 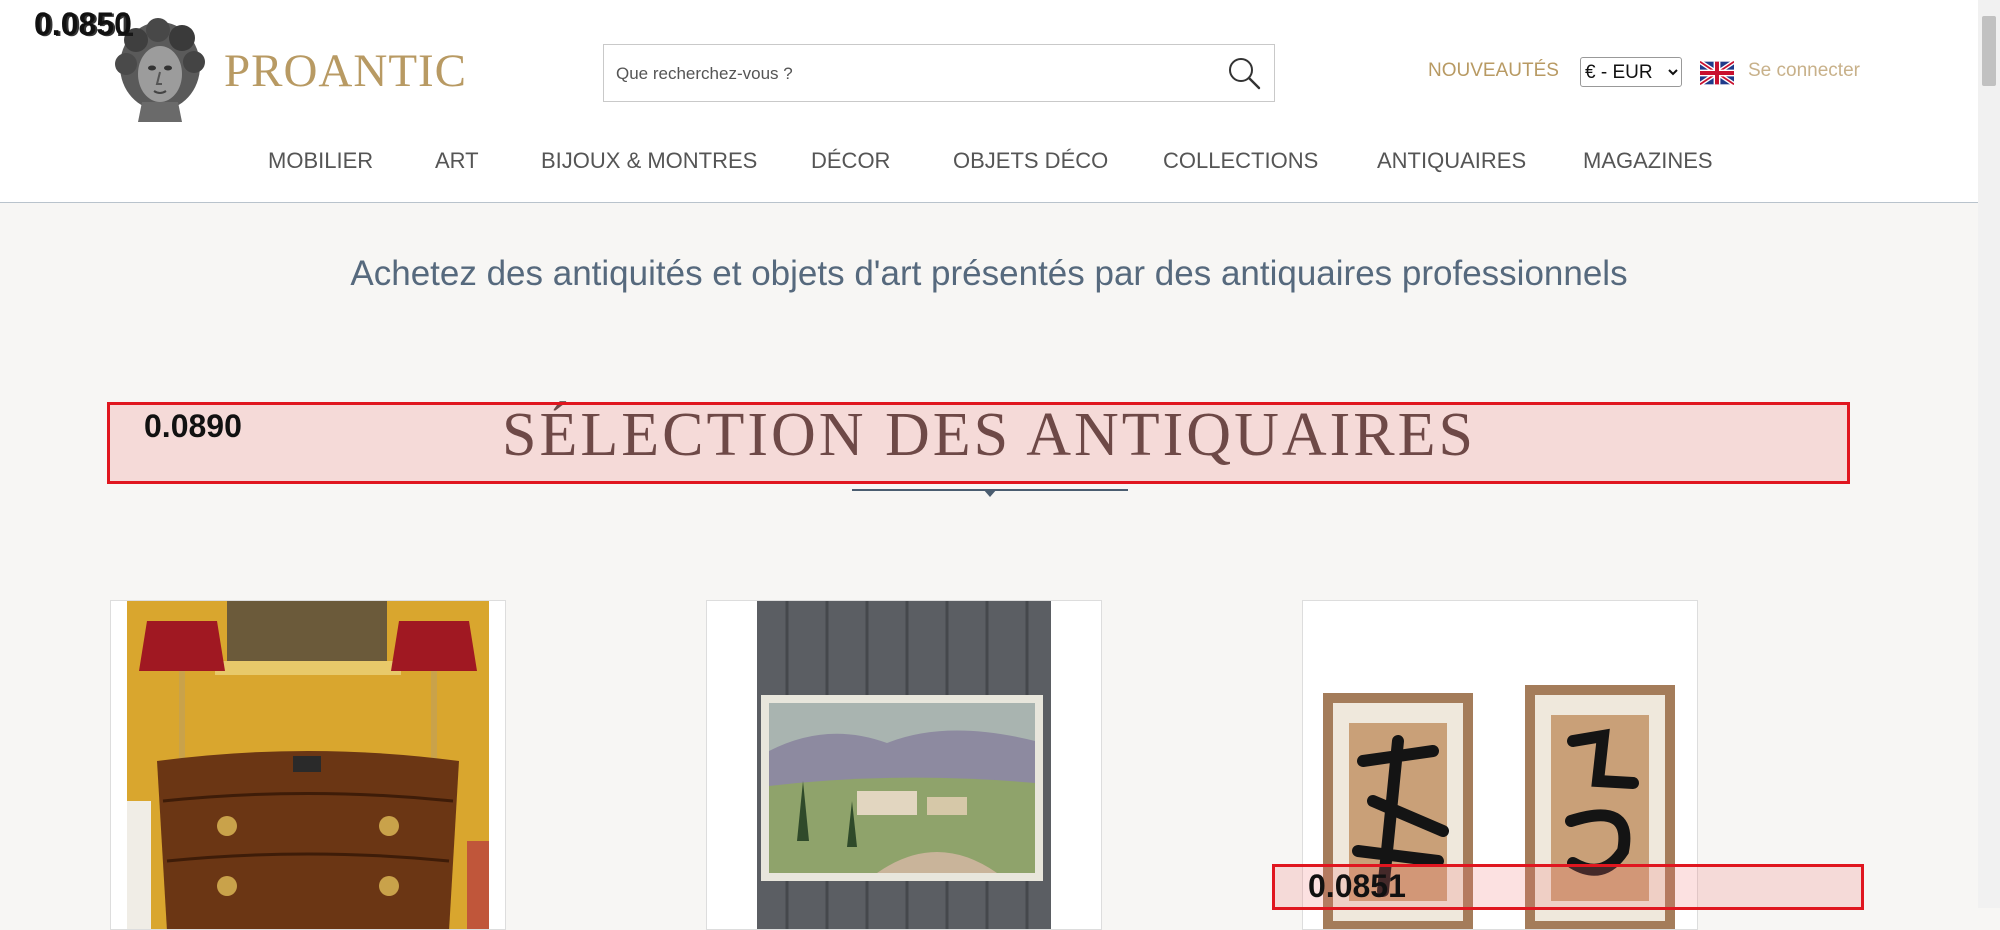 I want to click on uk-flag-icon, so click(x=1717, y=73).